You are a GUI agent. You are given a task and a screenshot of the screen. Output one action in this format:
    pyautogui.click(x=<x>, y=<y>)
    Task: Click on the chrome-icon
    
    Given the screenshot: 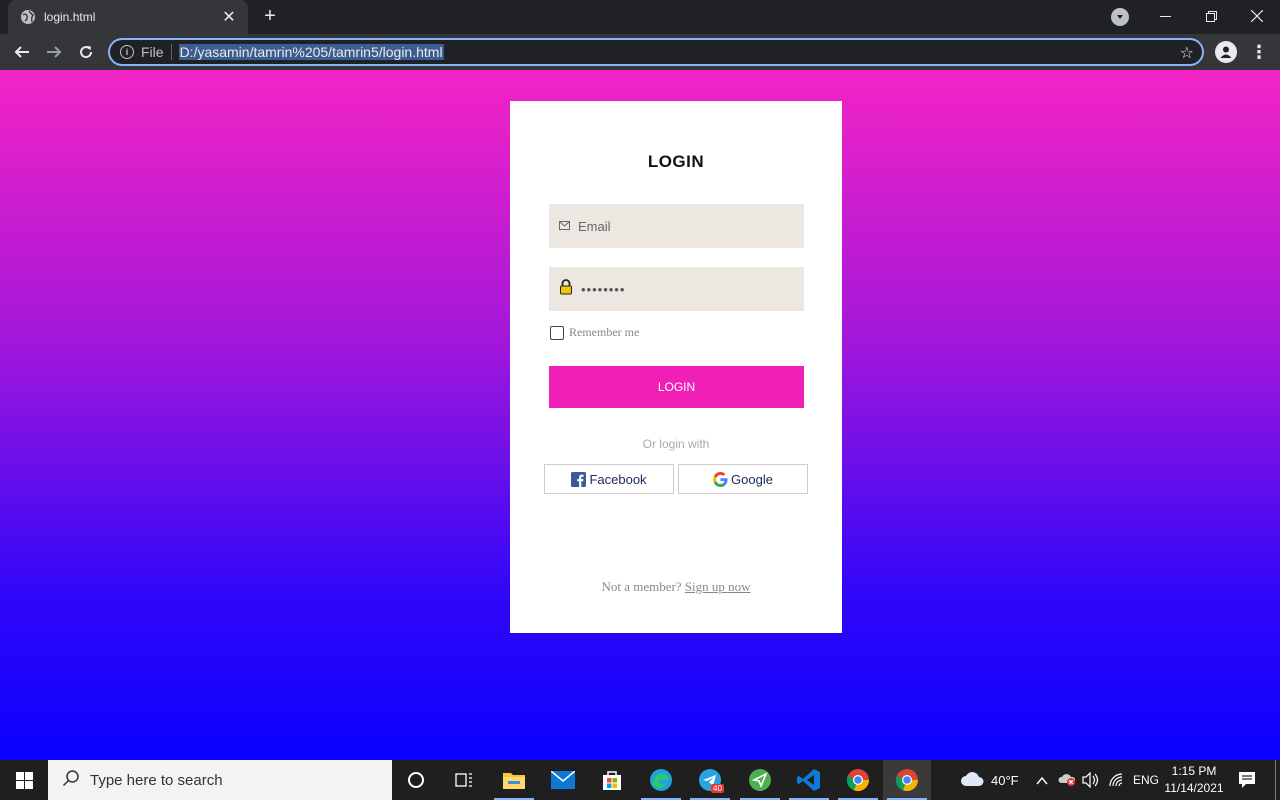 What is the action you would take?
    pyautogui.click(x=858, y=780)
    